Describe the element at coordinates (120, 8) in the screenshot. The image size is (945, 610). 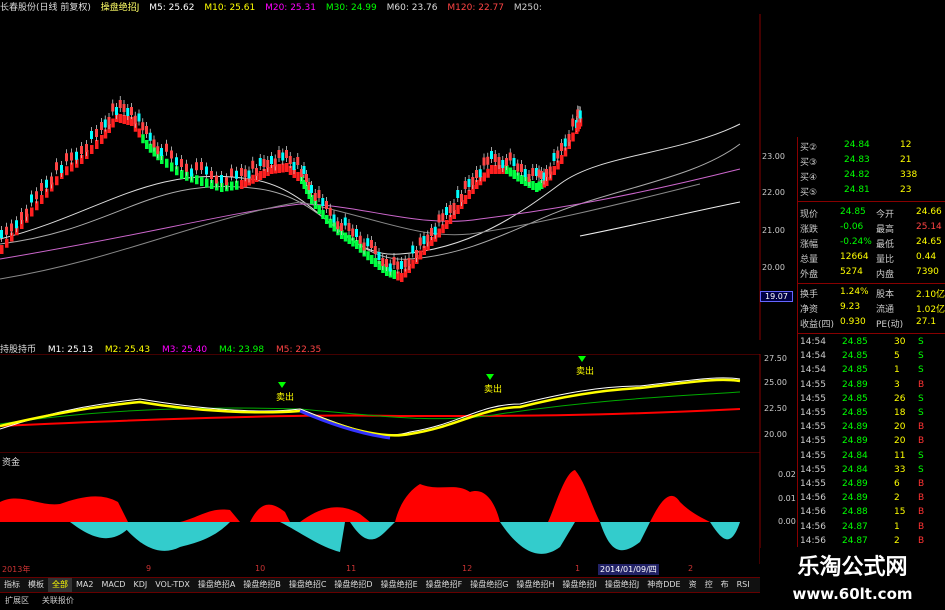
I see `indicator-name: 操盘绝招J` at that location.